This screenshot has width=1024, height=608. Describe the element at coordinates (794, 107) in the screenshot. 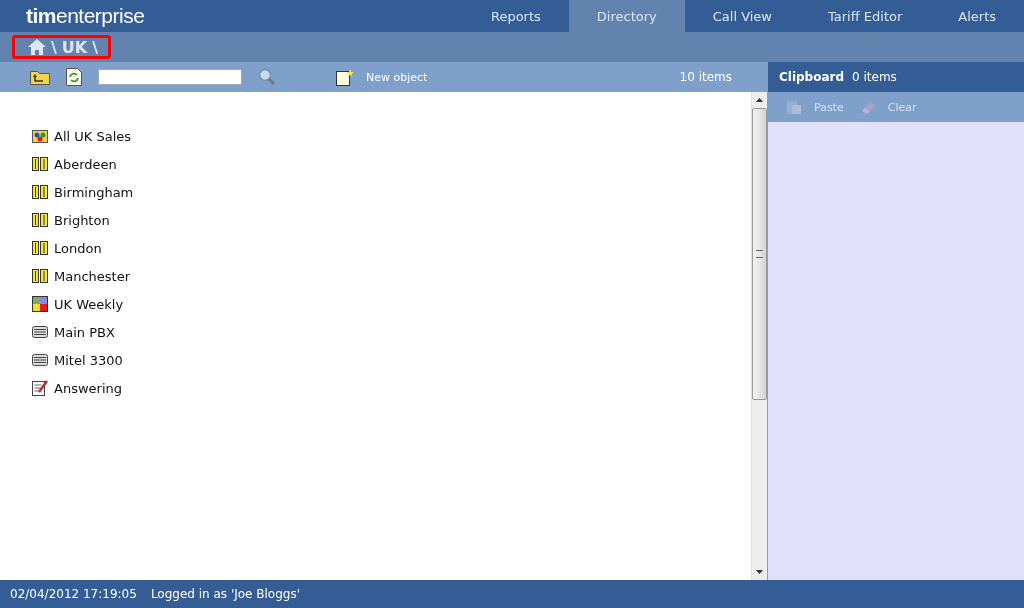

I see `clipboard-icon` at that location.